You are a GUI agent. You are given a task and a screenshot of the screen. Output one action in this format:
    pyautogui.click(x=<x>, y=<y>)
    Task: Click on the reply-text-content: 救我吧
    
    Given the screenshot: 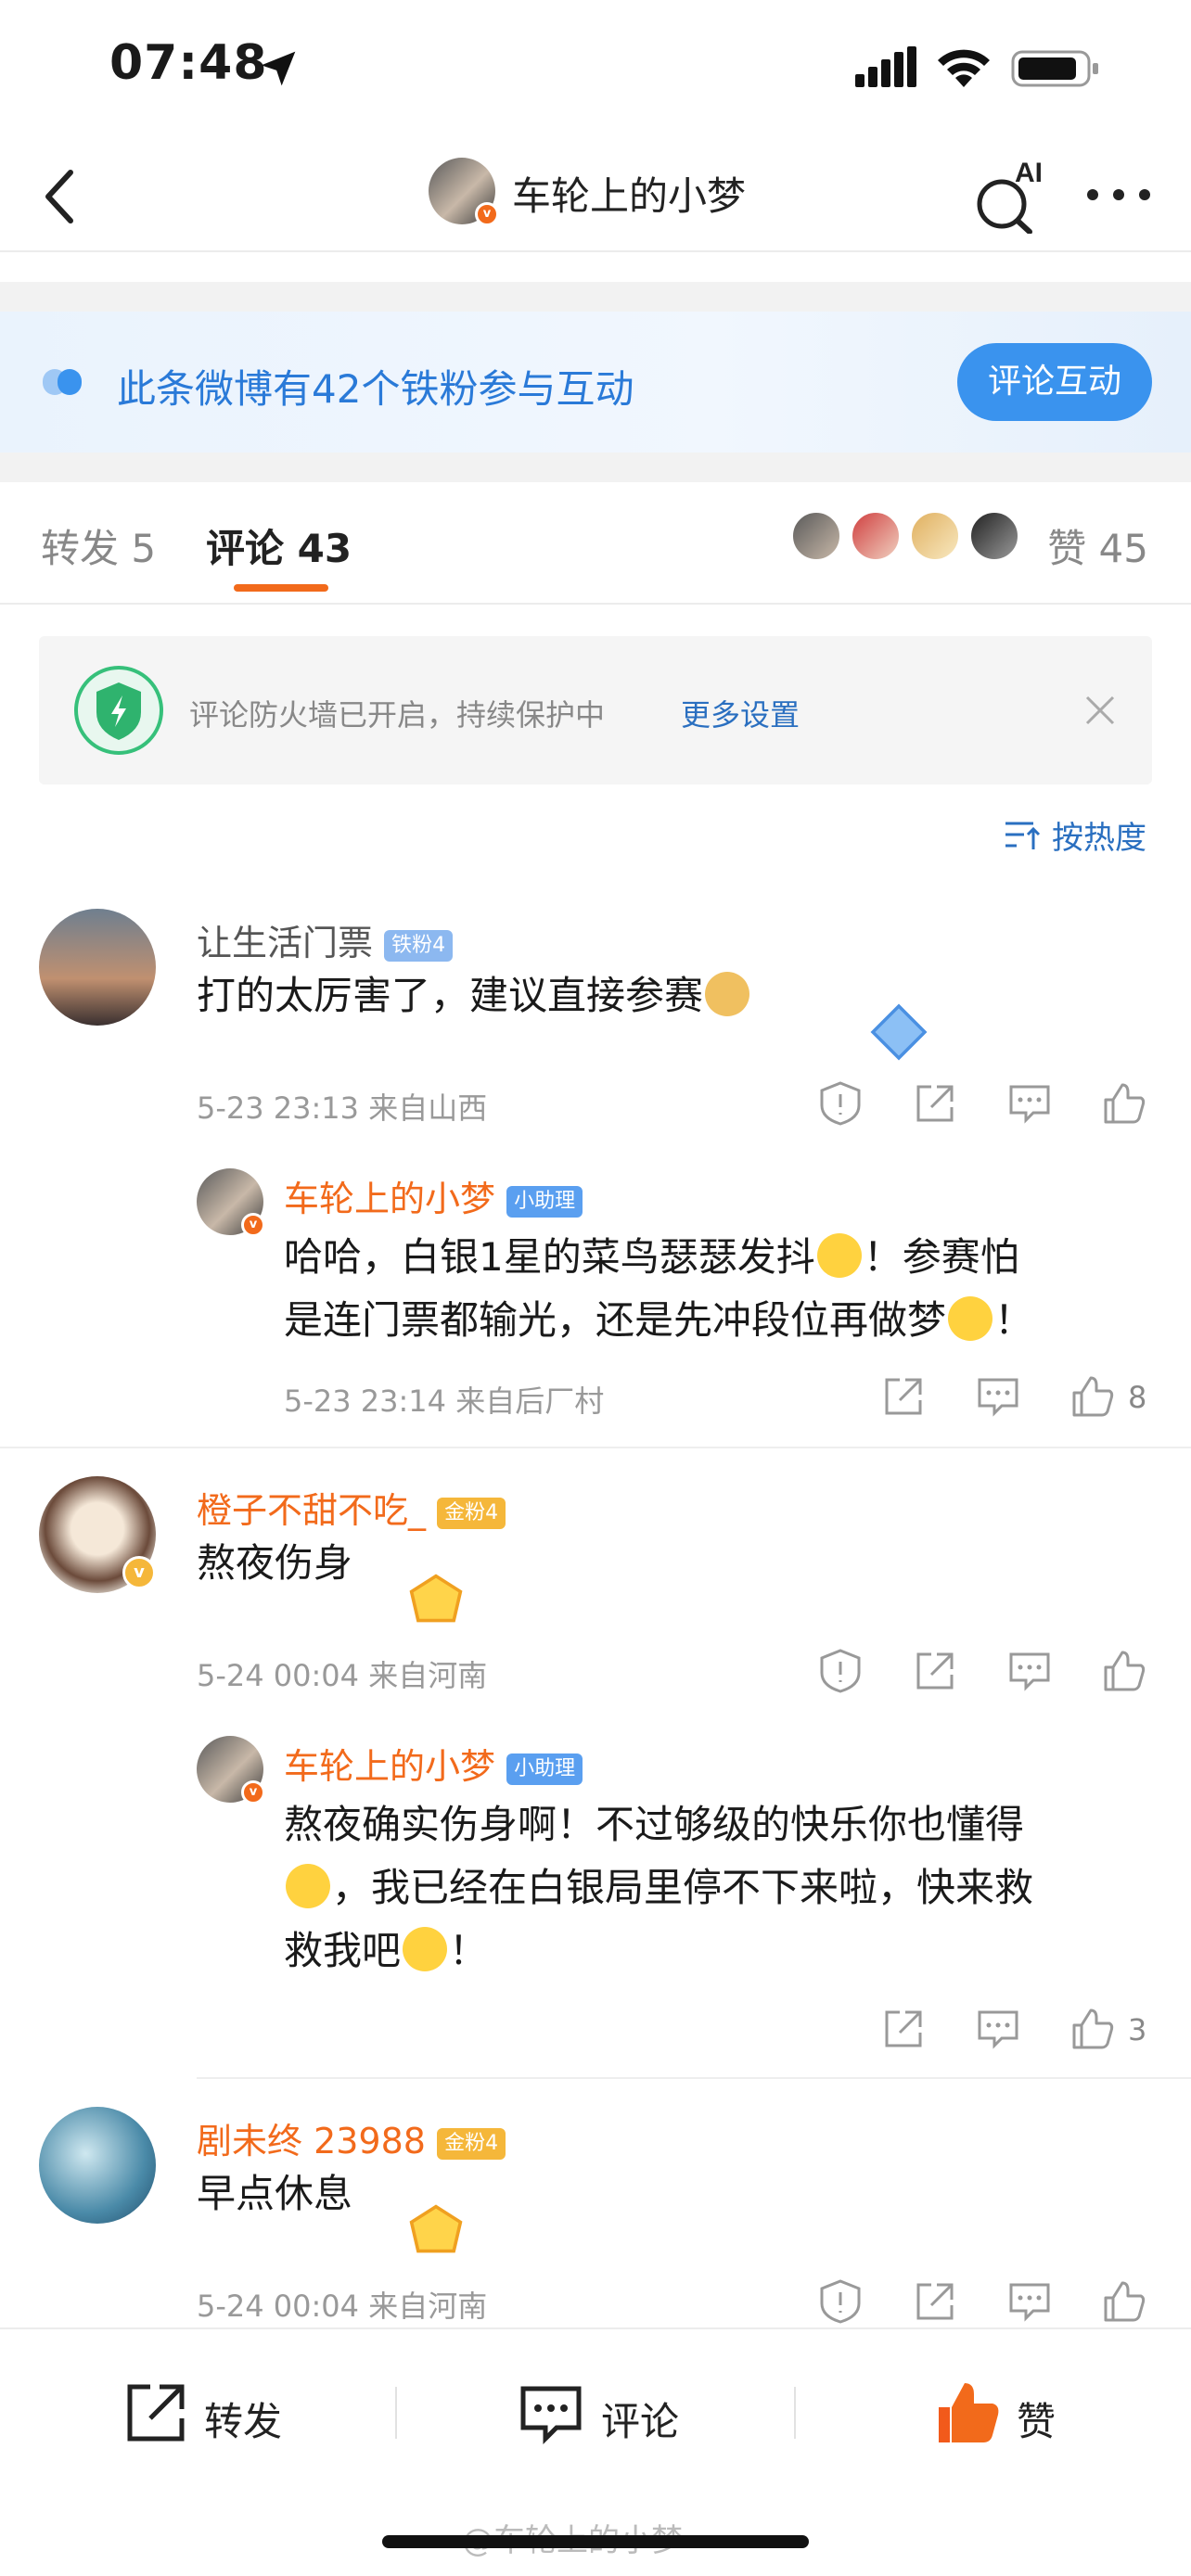 What is the action you would take?
    pyautogui.click(x=343, y=1951)
    